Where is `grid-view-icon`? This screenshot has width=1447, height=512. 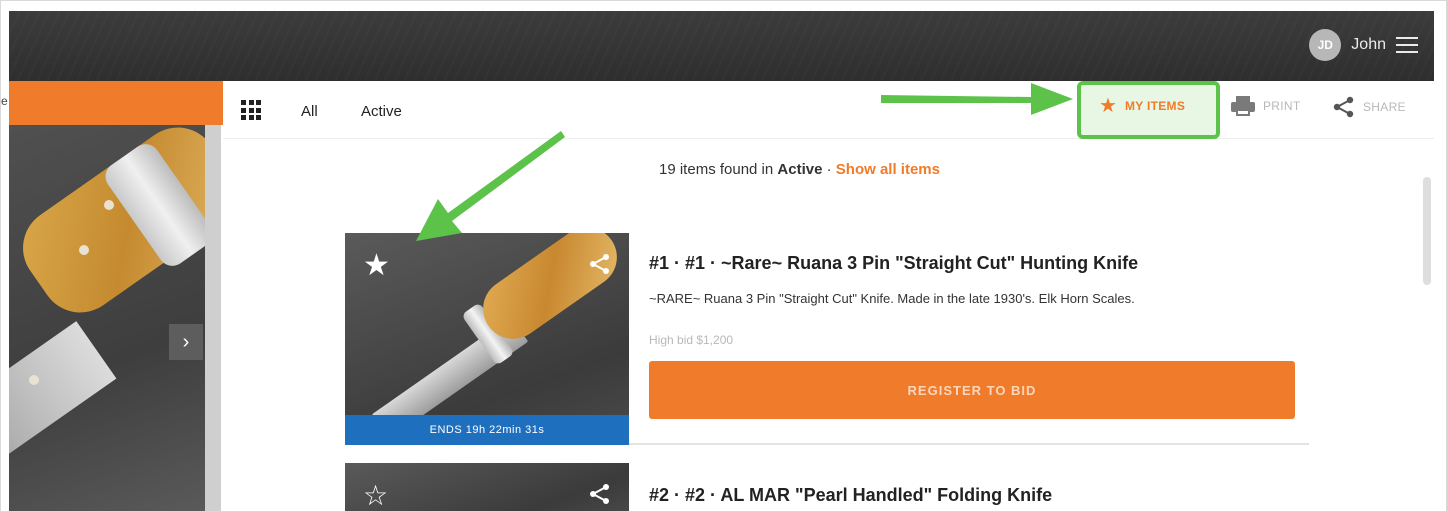 grid-view-icon is located at coordinates (251, 110).